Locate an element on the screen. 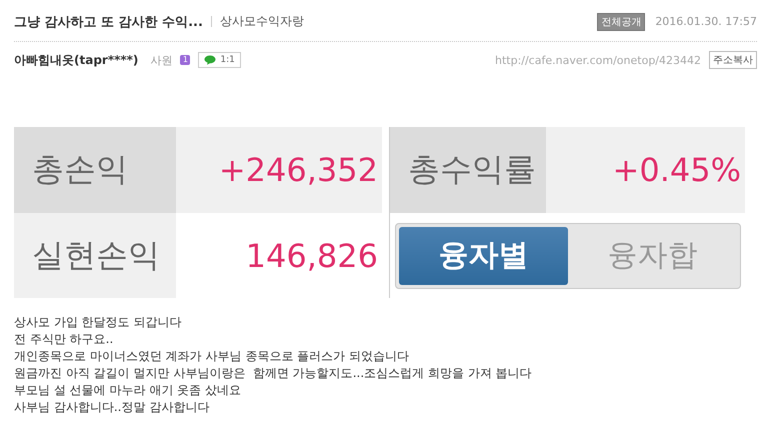 Image resolution: width=771 pixels, height=427 pixels. segment-tab: 융자별 is located at coordinates (483, 255).